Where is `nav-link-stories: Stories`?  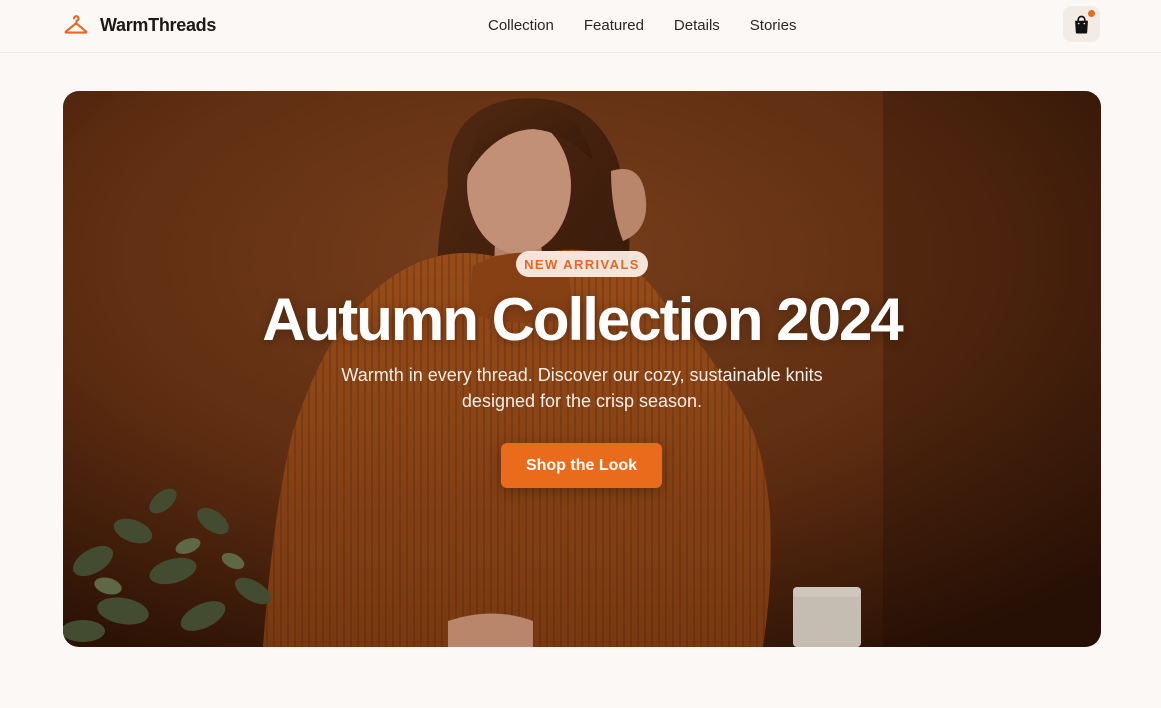
nav-link-stories: Stories is located at coordinates (773, 25).